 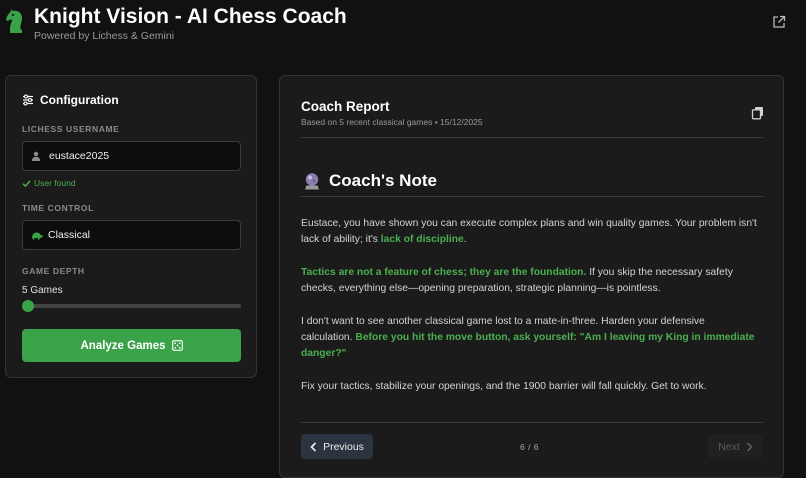 What do you see at coordinates (58, 208) in the screenshot?
I see `time-control-label: TIME CONTROL` at bounding box center [58, 208].